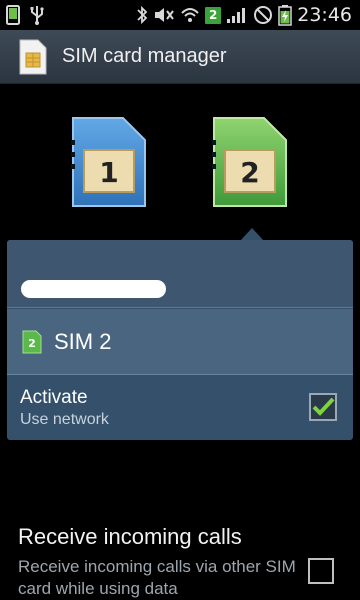 The height and width of the screenshot is (600, 360). What do you see at coordinates (142, 15) in the screenshot?
I see `bluetooth-icon` at bounding box center [142, 15].